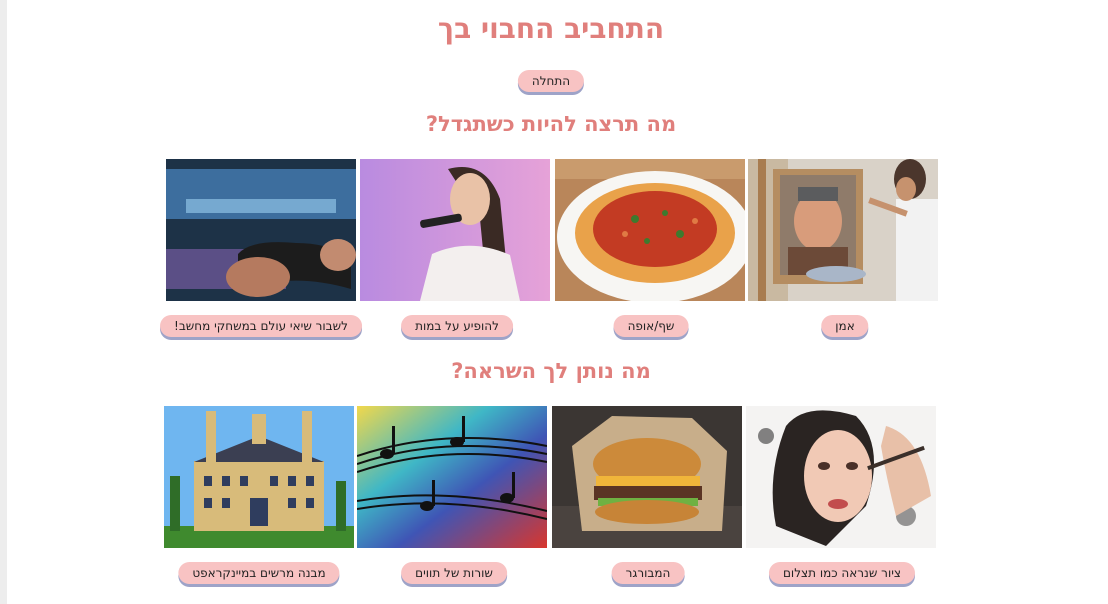  What do you see at coordinates (457, 326) in the screenshot?
I see `option-button-perform: להופיע על במות` at bounding box center [457, 326].